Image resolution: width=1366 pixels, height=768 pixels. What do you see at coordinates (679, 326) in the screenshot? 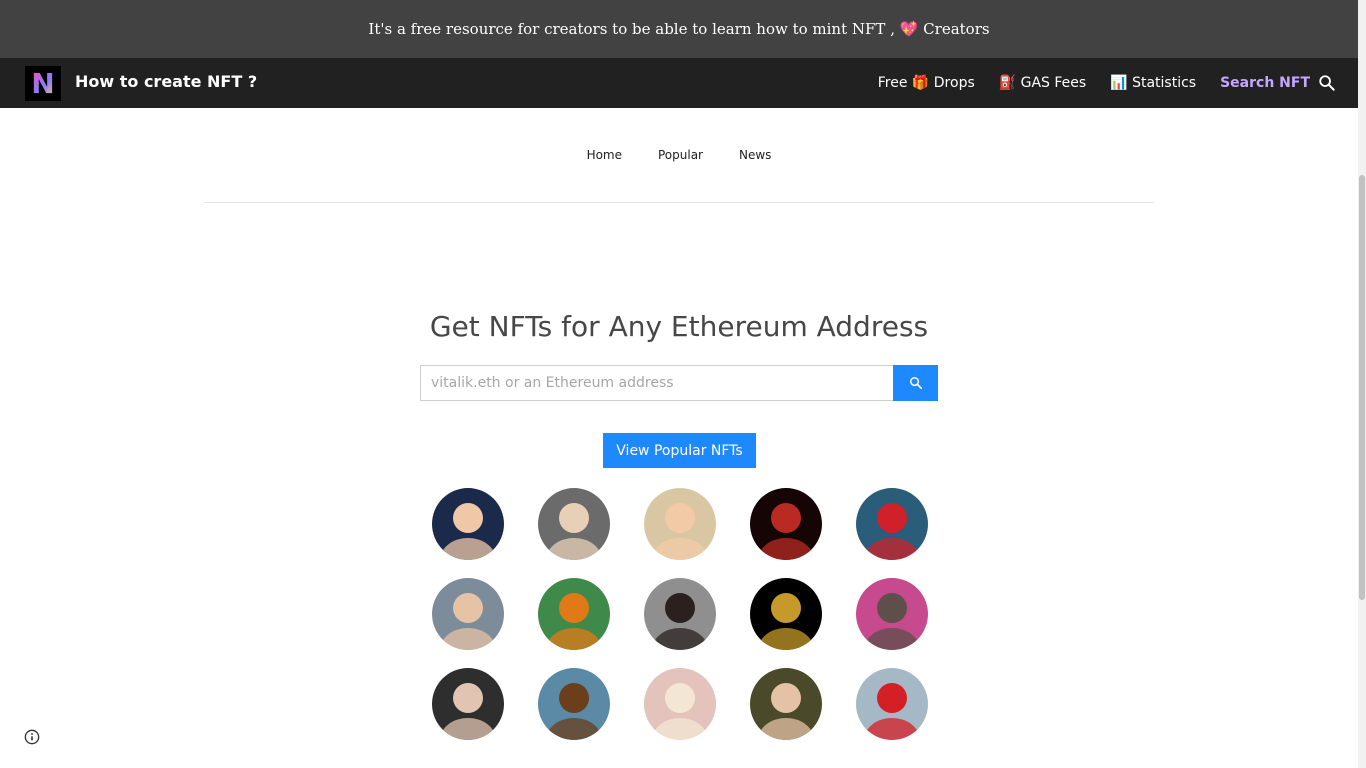
I see `page-headline: Get NFTs for Any Ethereum Address` at bounding box center [679, 326].